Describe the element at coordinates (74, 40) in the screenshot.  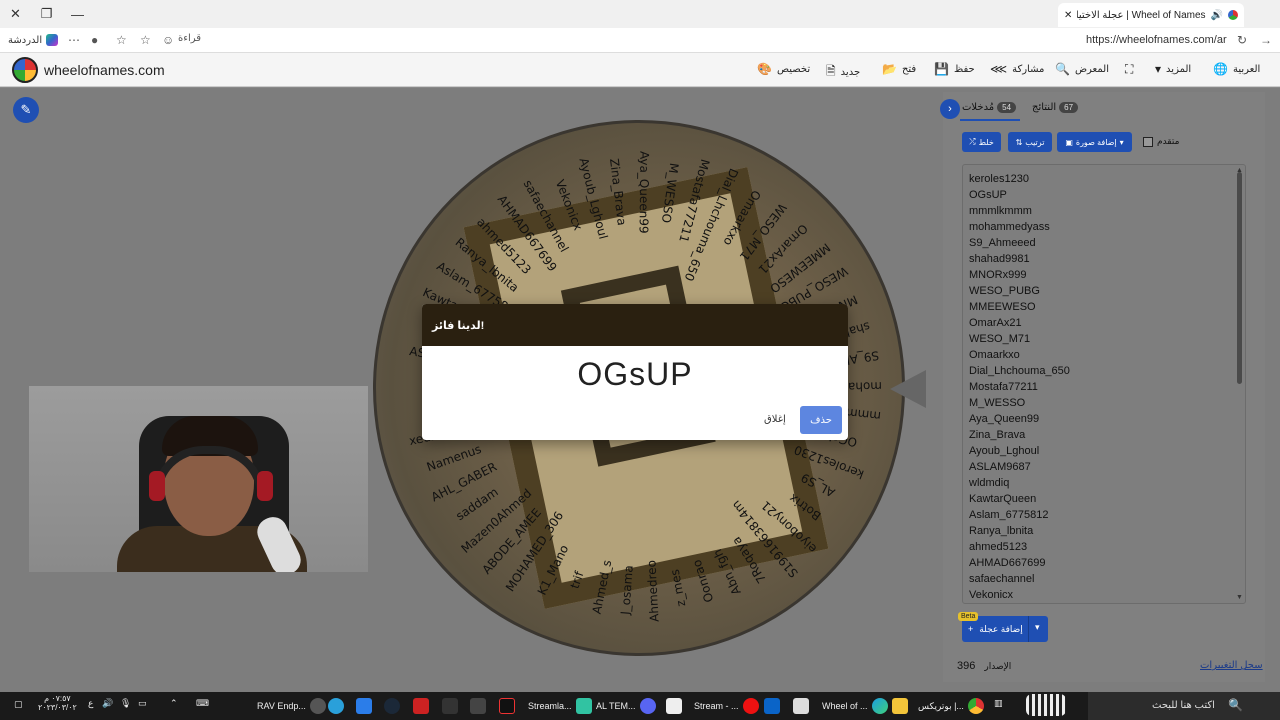
I see `more-options-icon: ⋯` at that location.